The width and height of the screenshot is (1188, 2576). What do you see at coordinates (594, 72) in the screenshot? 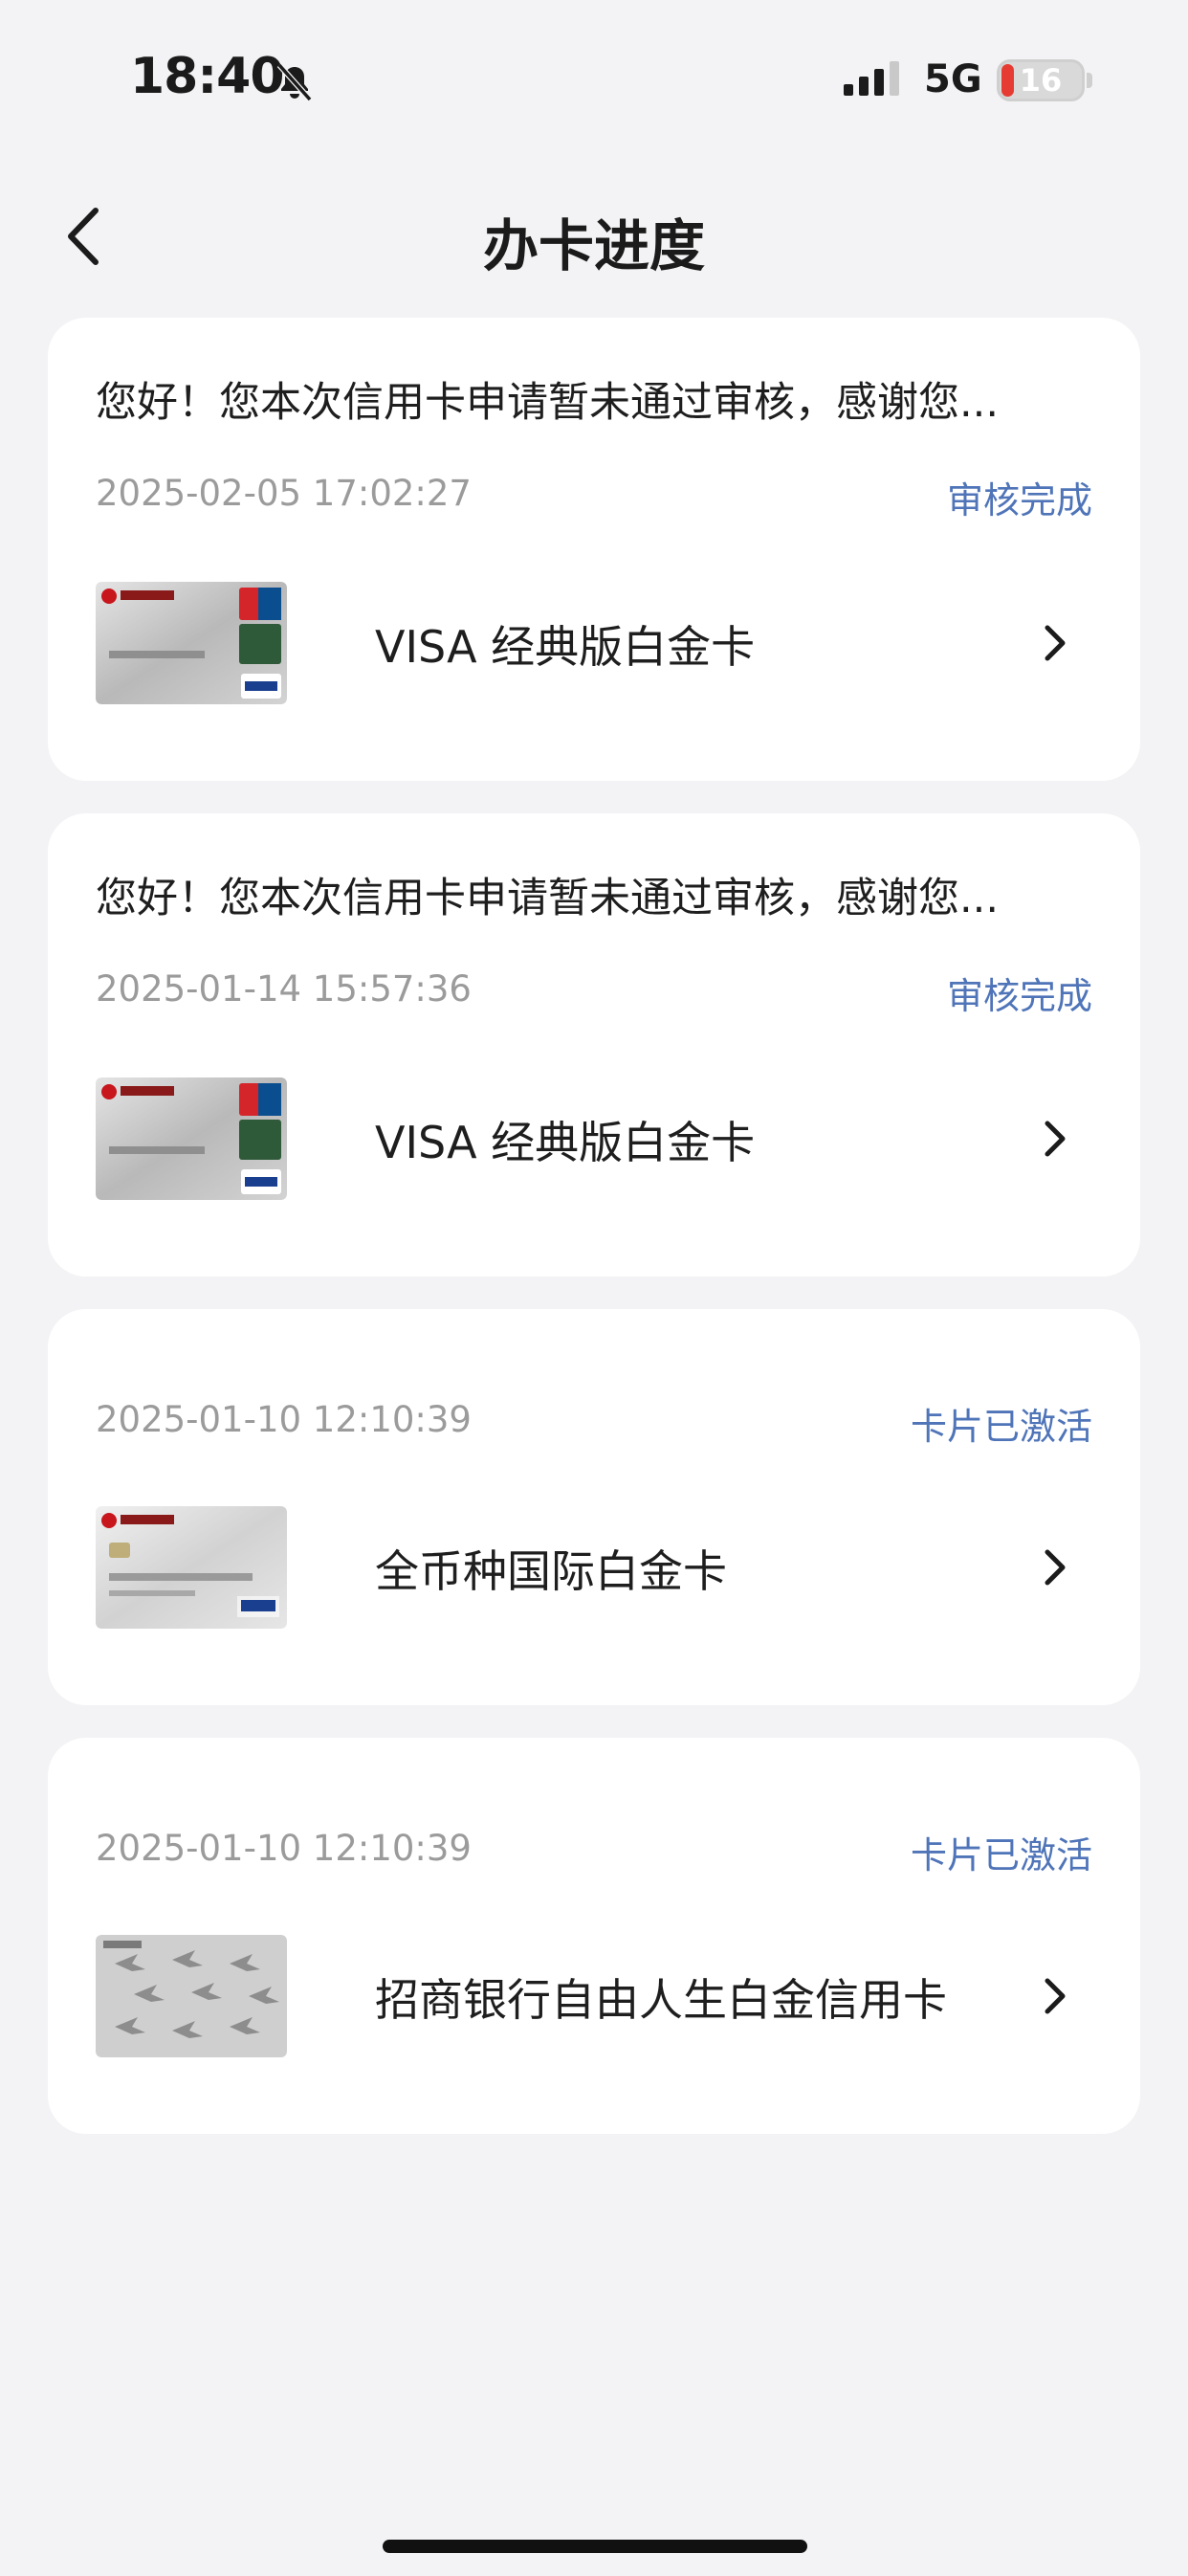
I see `status-bar: 18:40 5G 16` at bounding box center [594, 72].